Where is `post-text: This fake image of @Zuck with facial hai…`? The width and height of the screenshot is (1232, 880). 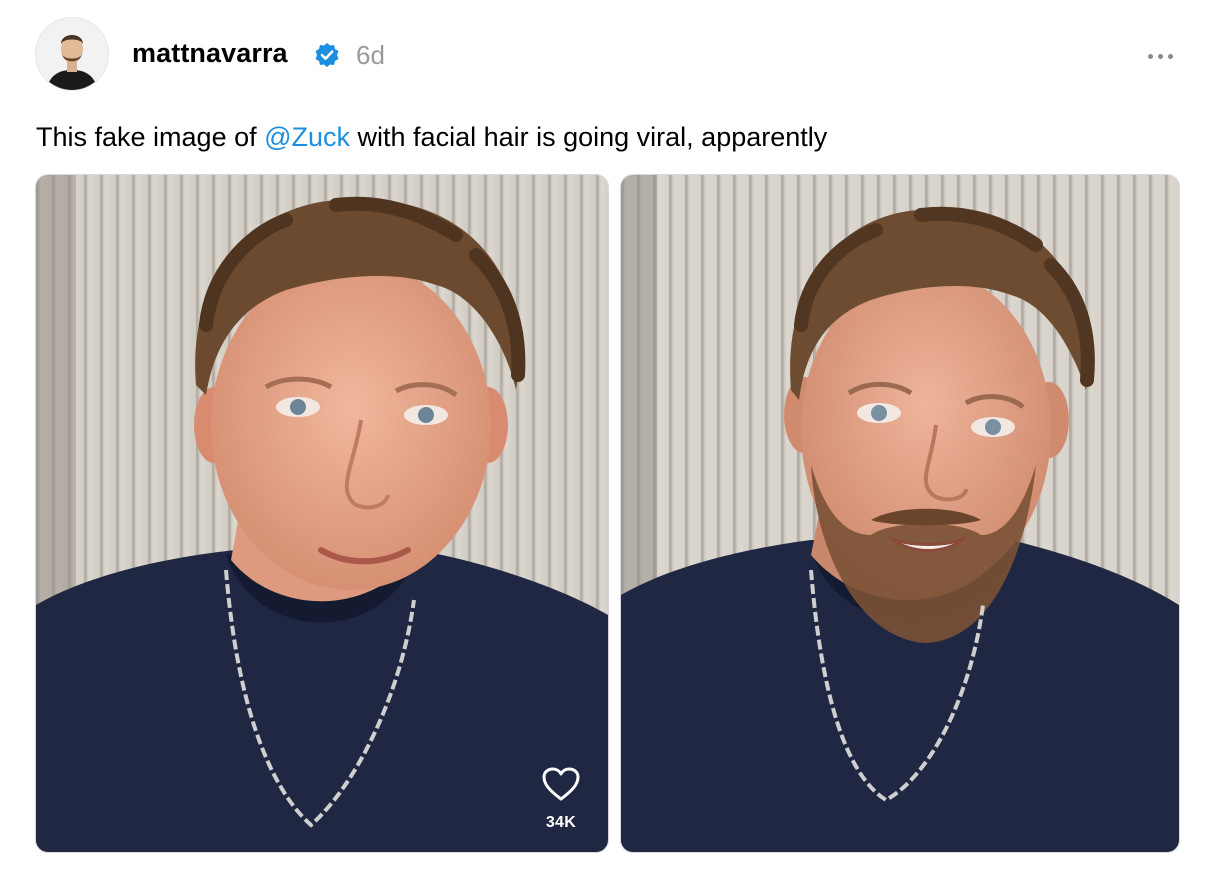
post-text: This fake image of @Zuck with facial hai… is located at coordinates (431, 137).